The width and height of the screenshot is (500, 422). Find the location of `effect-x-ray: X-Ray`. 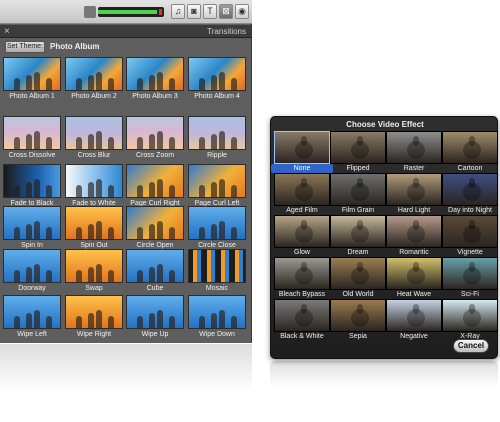

effect-x-ray: X-Ray is located at coordinates (470, 320).